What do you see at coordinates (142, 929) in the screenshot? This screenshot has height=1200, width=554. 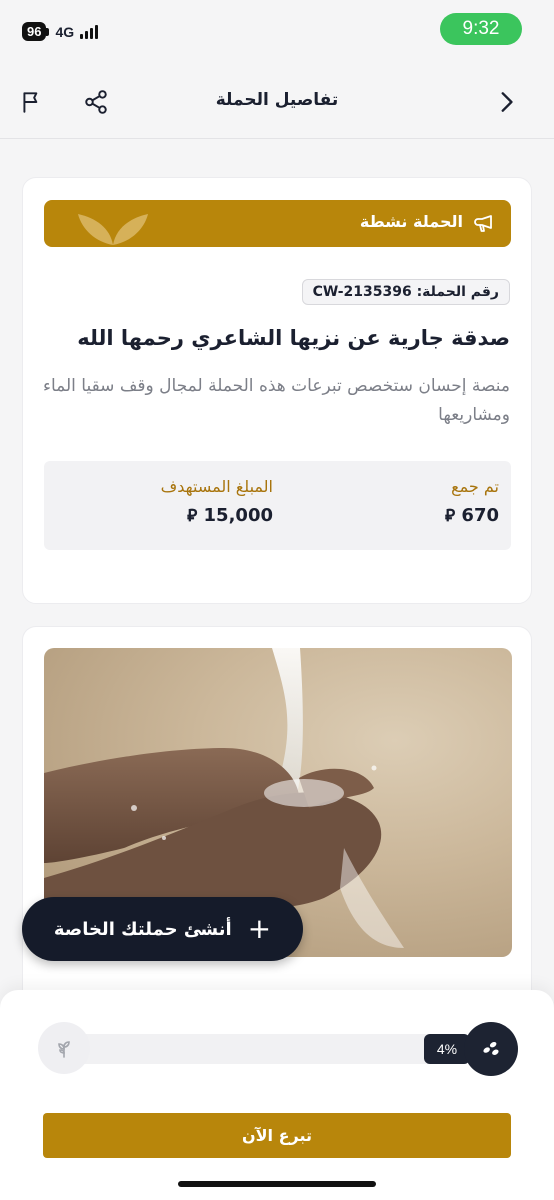 I see `create-campaign-label: أنشئ حملتك الخاصة` at bounding box center [142, 929].